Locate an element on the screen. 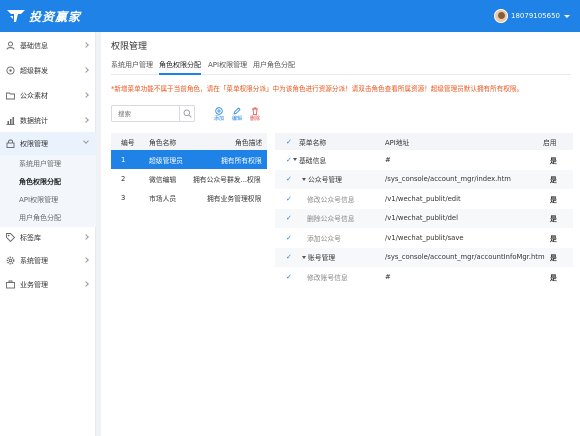  table-row: 3 市场人员 拥有业务管理权限 is located at coordinates (189, 197).